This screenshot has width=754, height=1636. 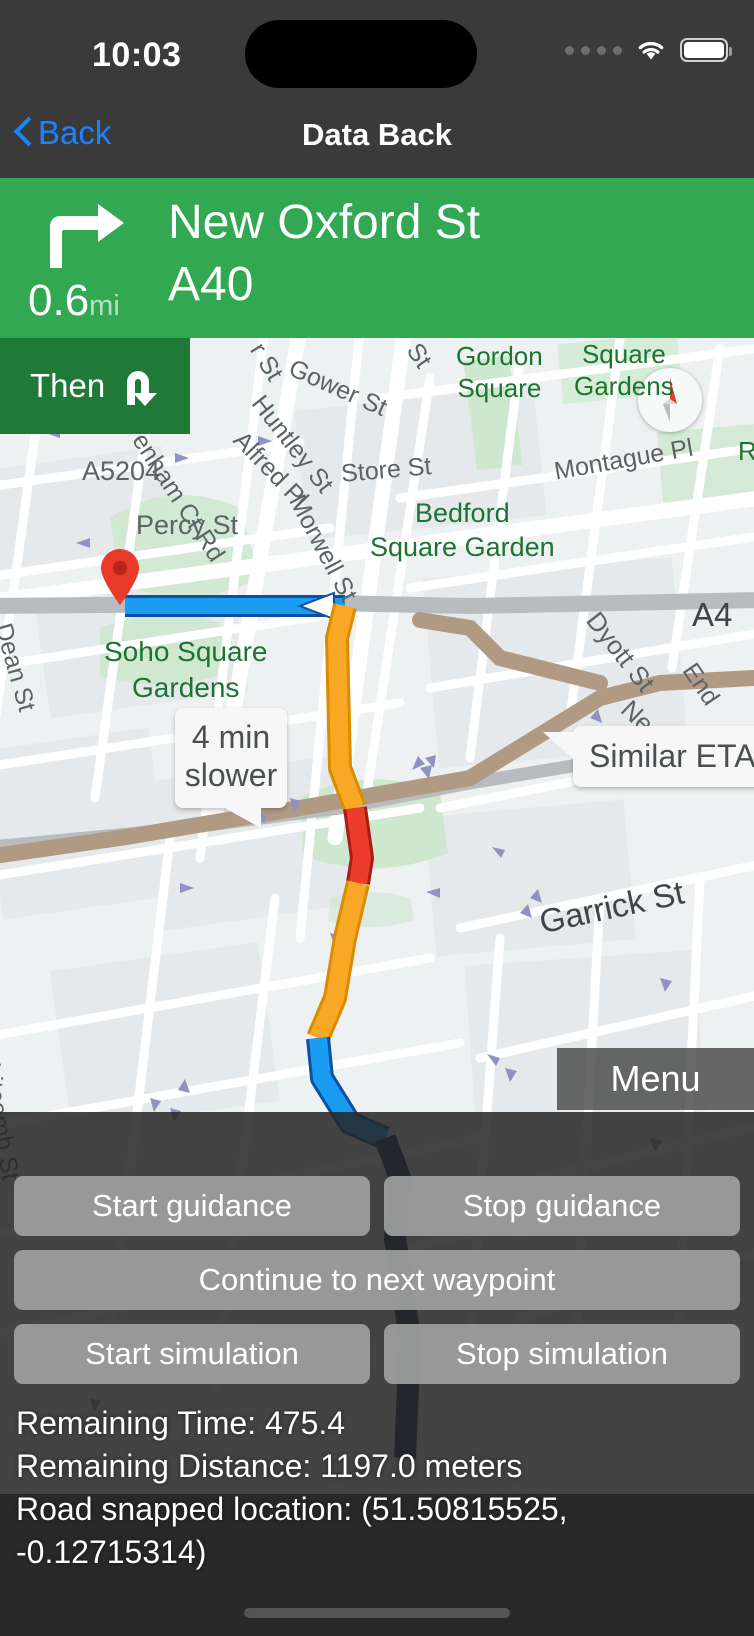 What do you see at coordinates (140, 386) in the screenshot?
I see `u-turn-right-icon` at bounding box center [140, 386].